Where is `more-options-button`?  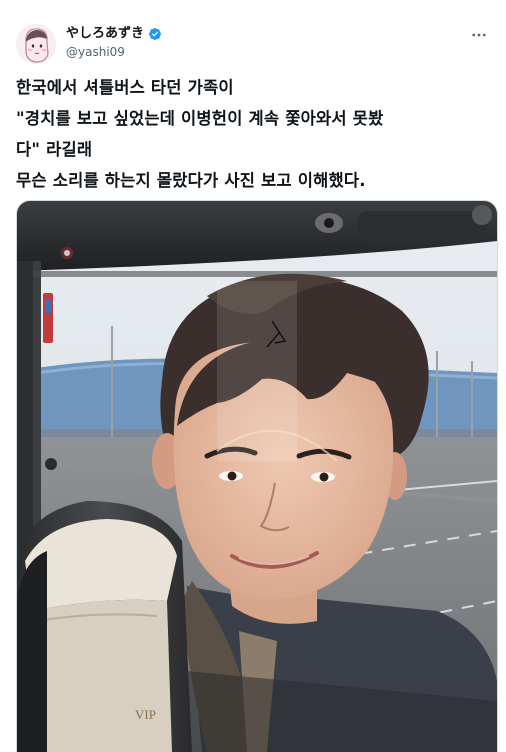
more-options-button is located at coordinates (479, 35).